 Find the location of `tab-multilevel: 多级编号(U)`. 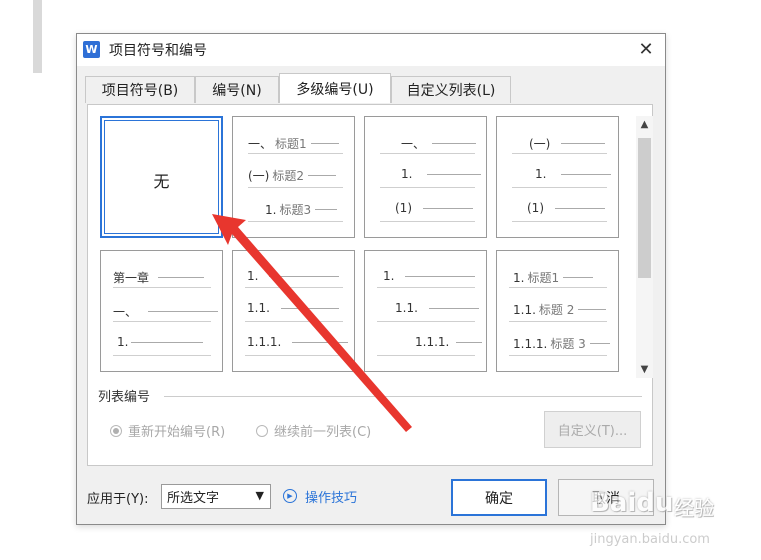

tab-multilevel: 多级编号(U) is located at coordinates (335, 88).